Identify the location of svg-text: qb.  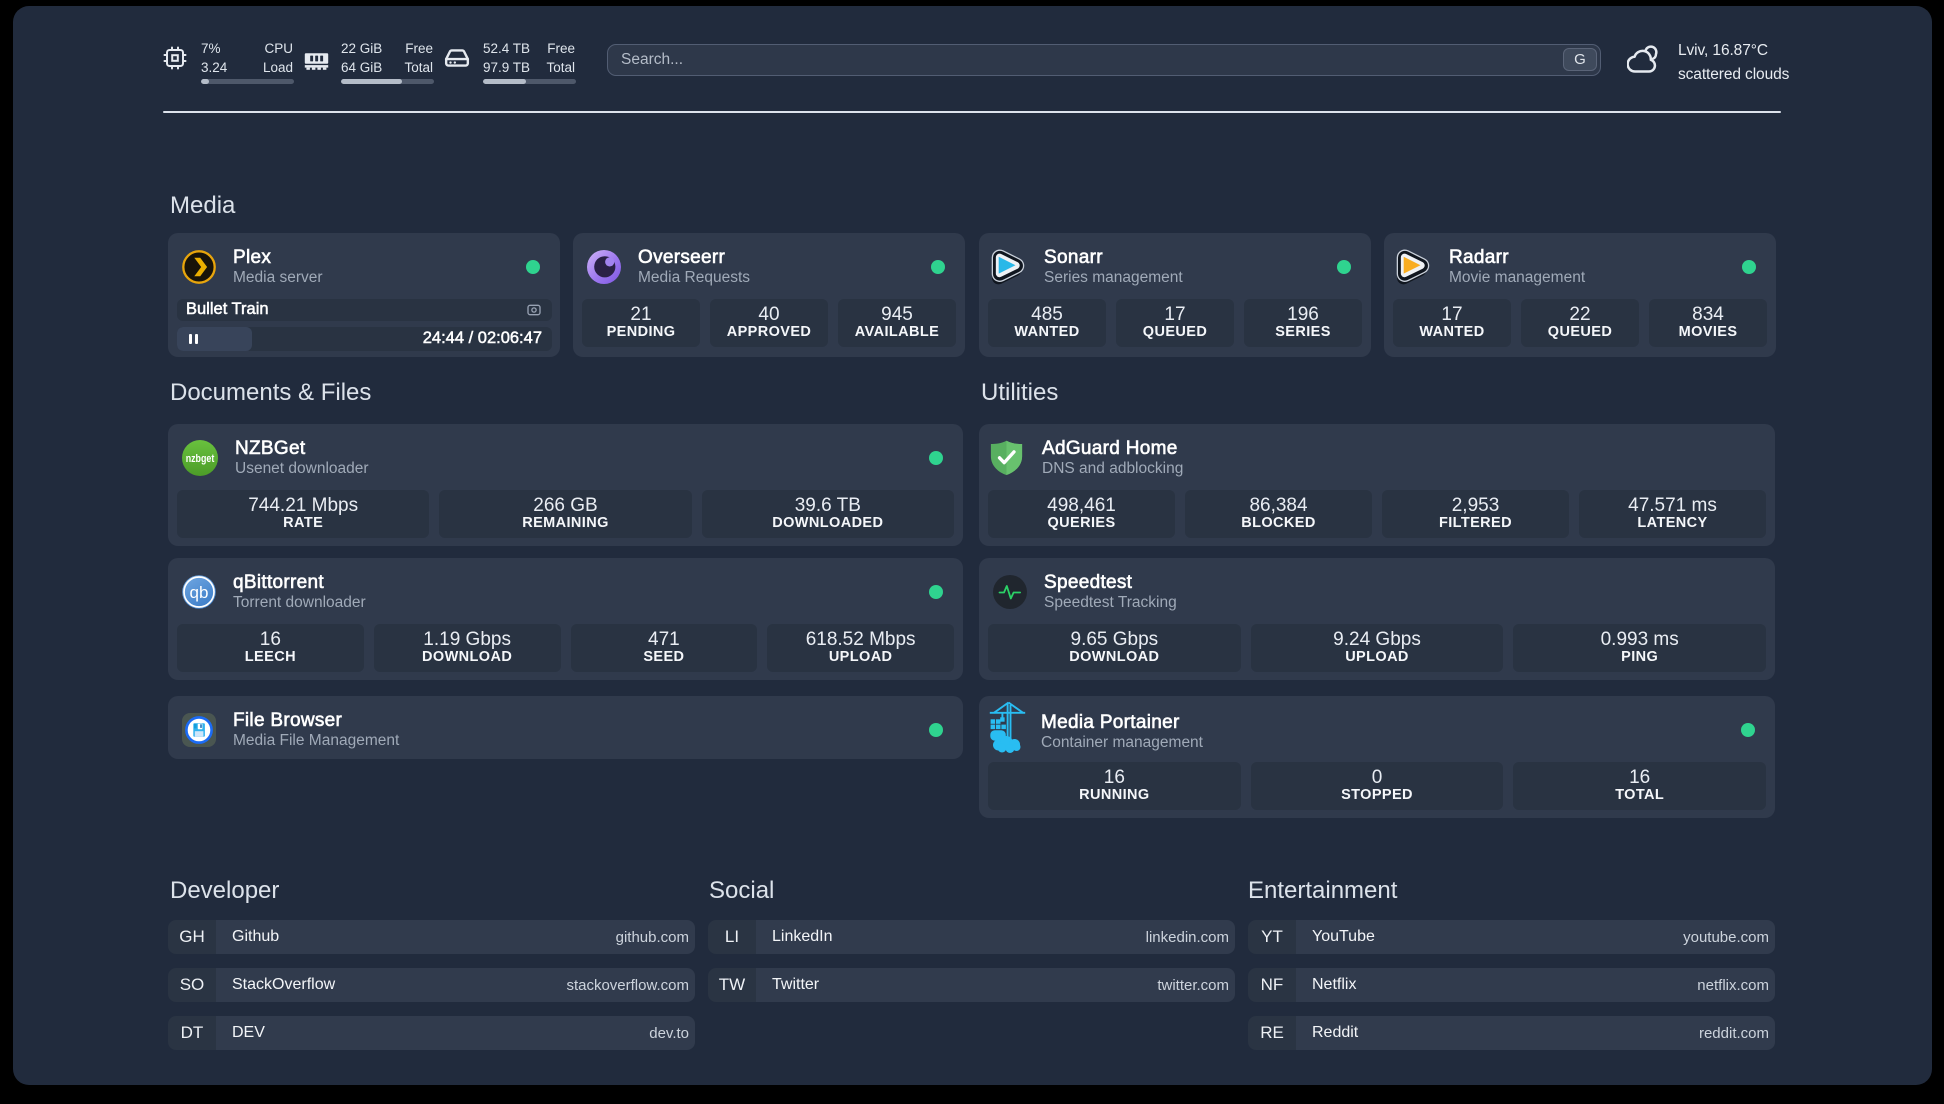
(199, 592).